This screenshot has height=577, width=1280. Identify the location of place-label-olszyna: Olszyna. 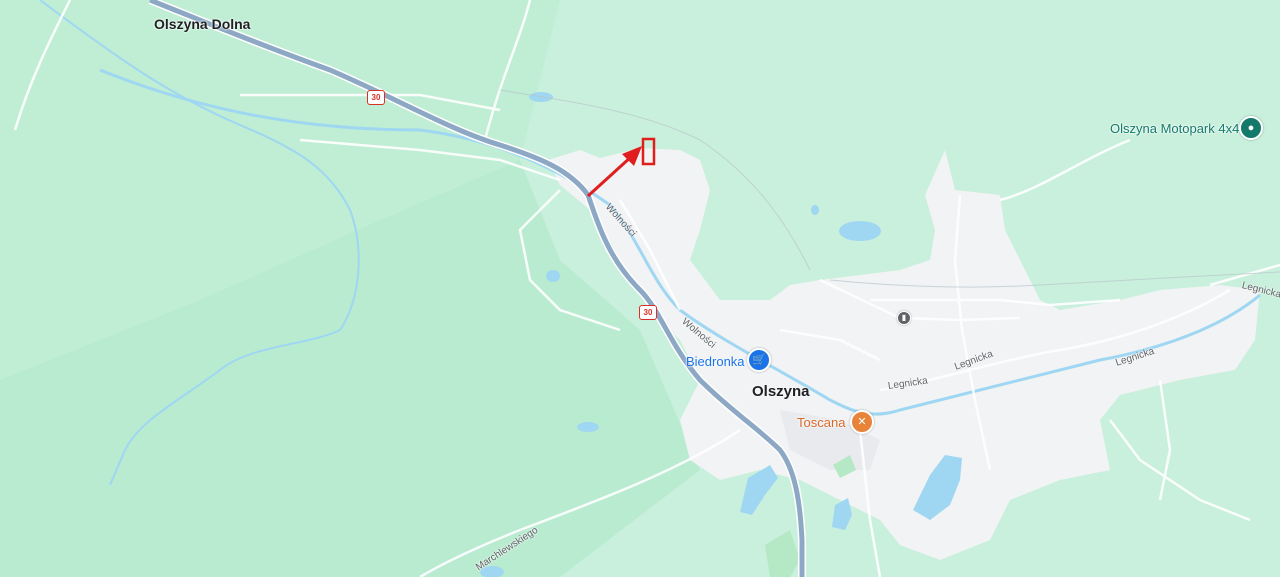
(781, 391).